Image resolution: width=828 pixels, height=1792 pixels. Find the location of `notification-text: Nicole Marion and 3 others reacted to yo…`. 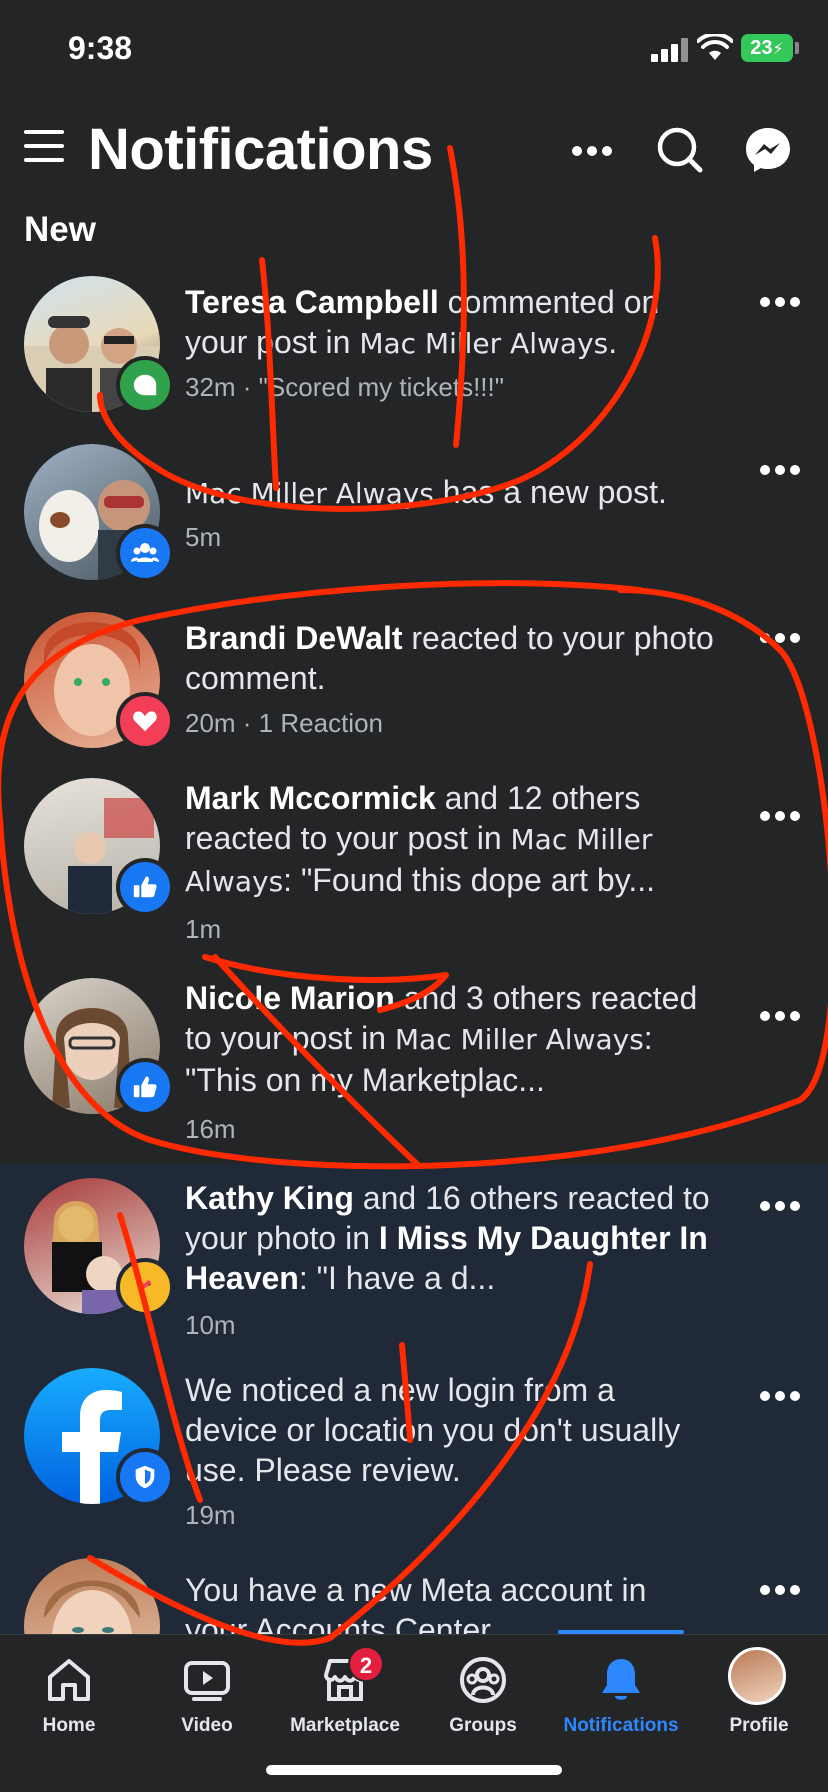

notification-text: Nicole Marion and 3 others reacted to yo… is located at coordinates (441, 1039).